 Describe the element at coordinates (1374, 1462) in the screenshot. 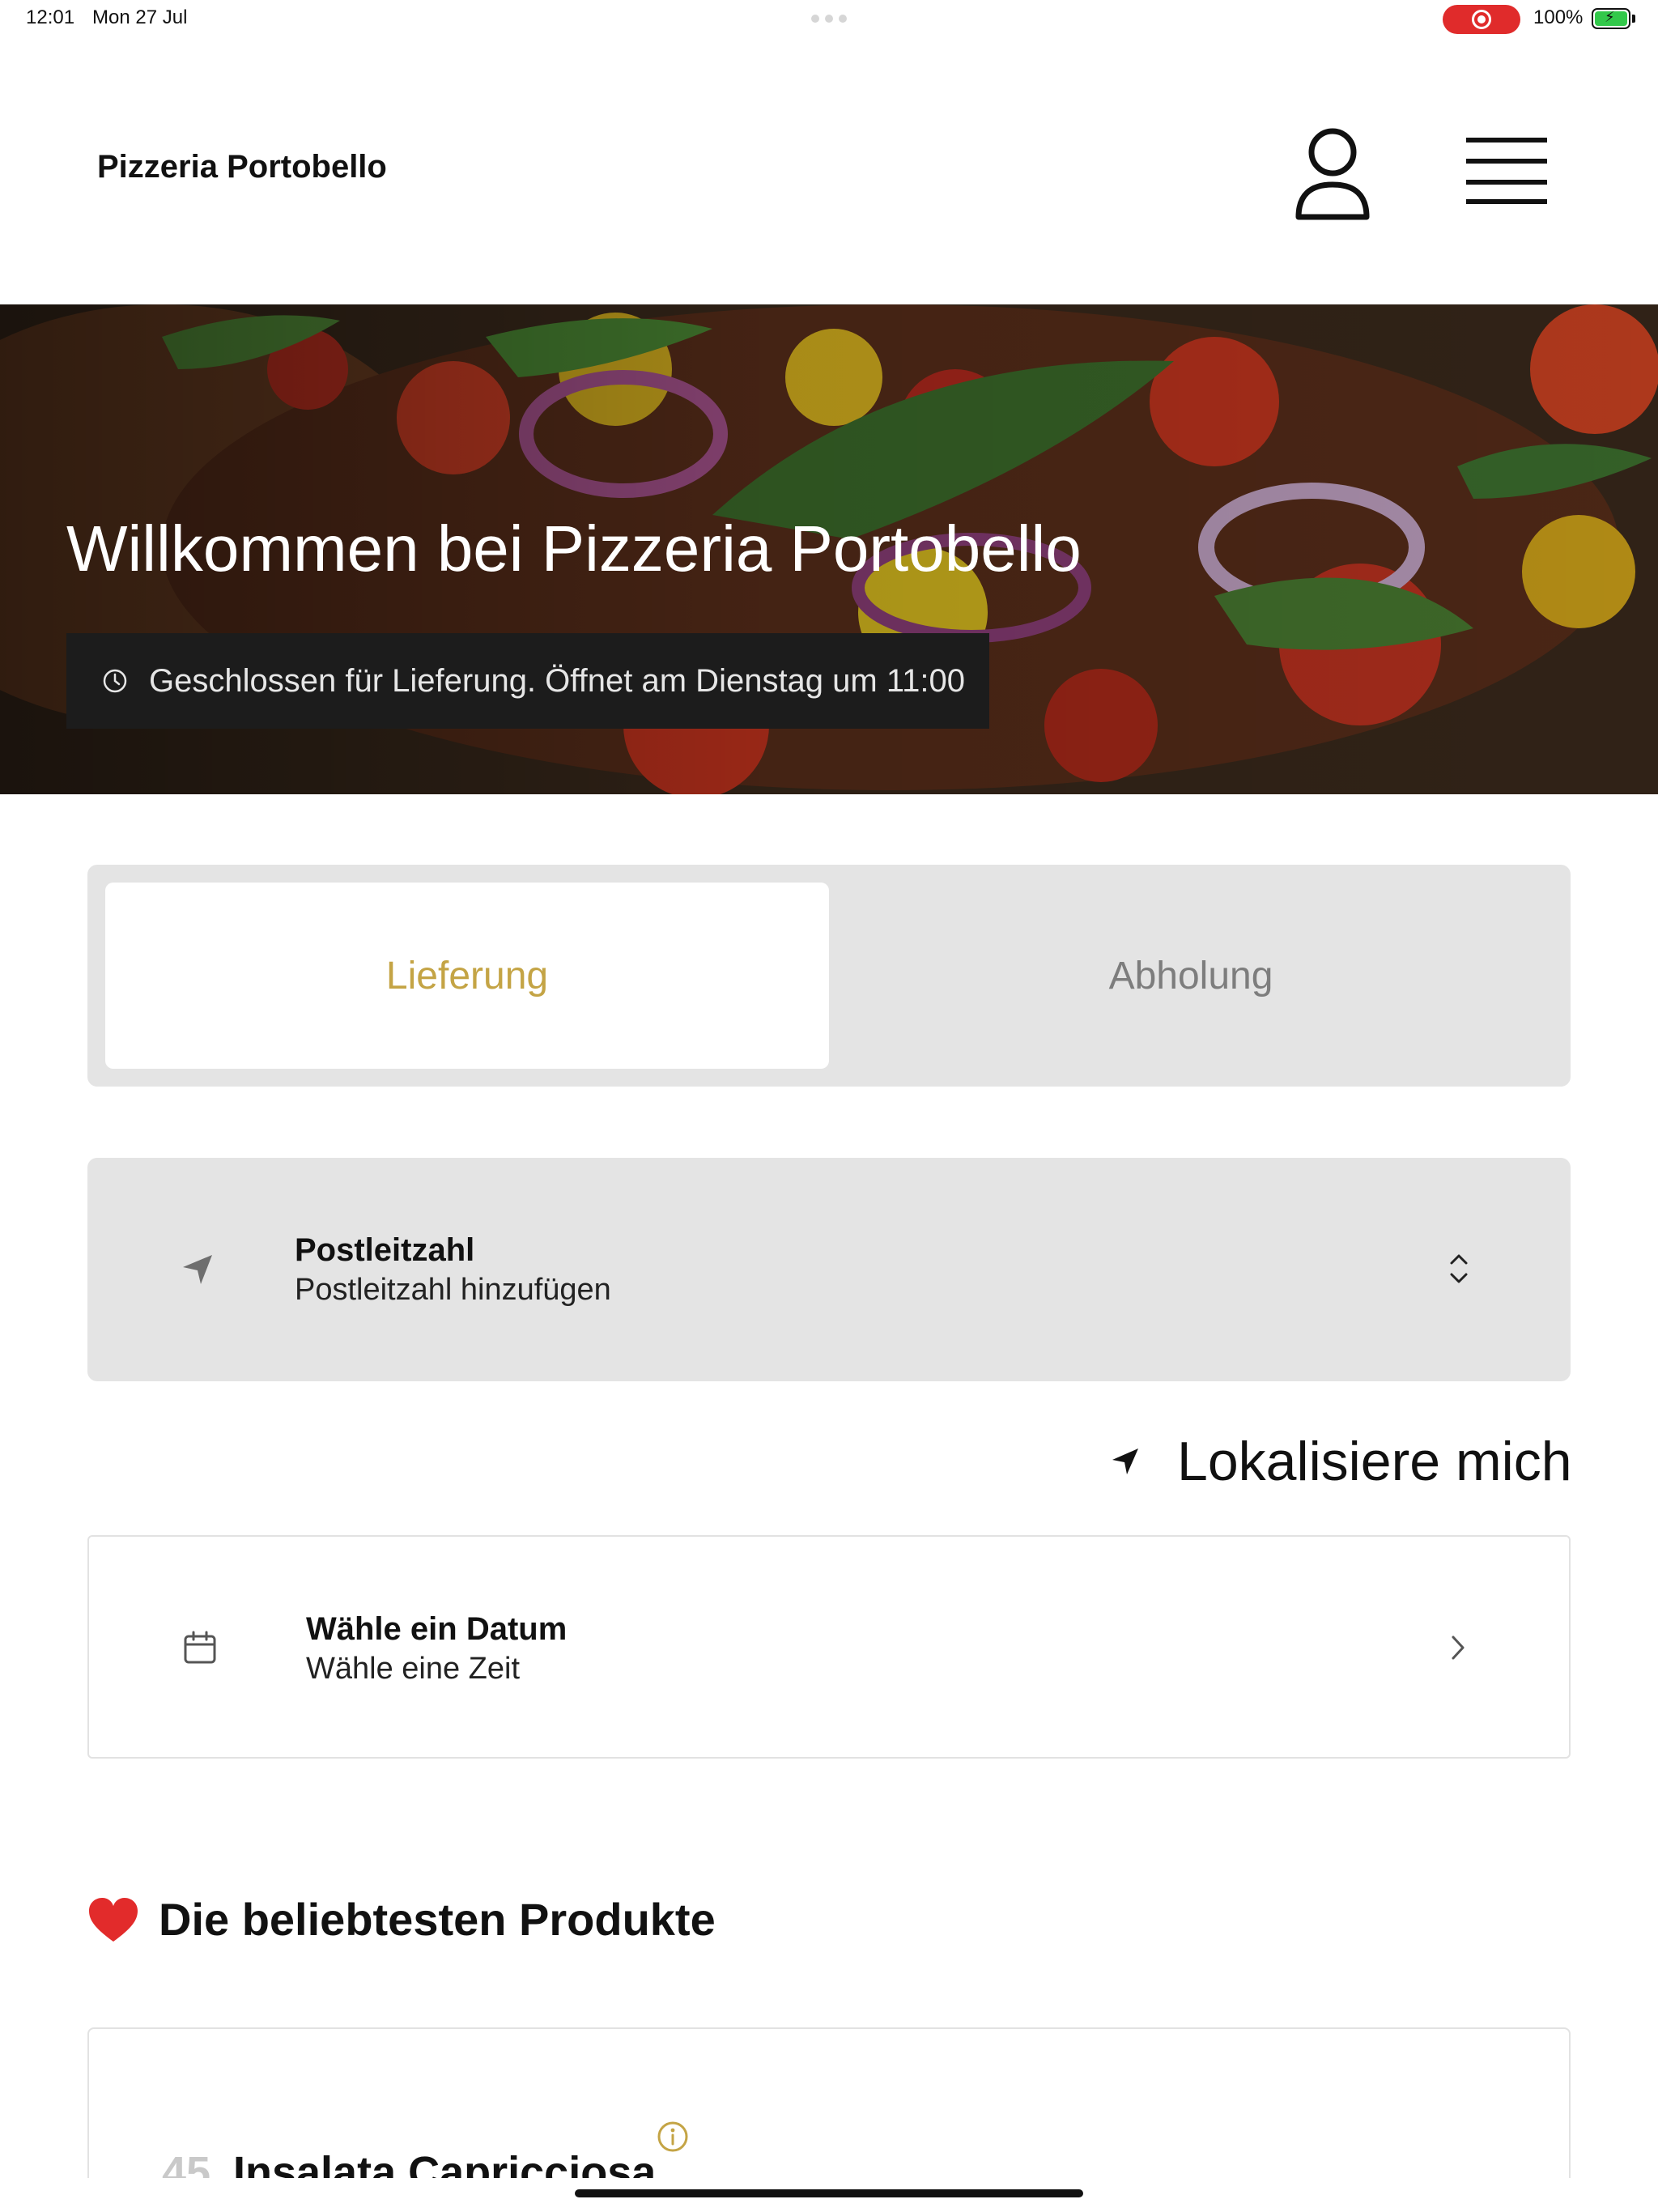

I see `locate-me-label: Lokalisiere mich` at that location.